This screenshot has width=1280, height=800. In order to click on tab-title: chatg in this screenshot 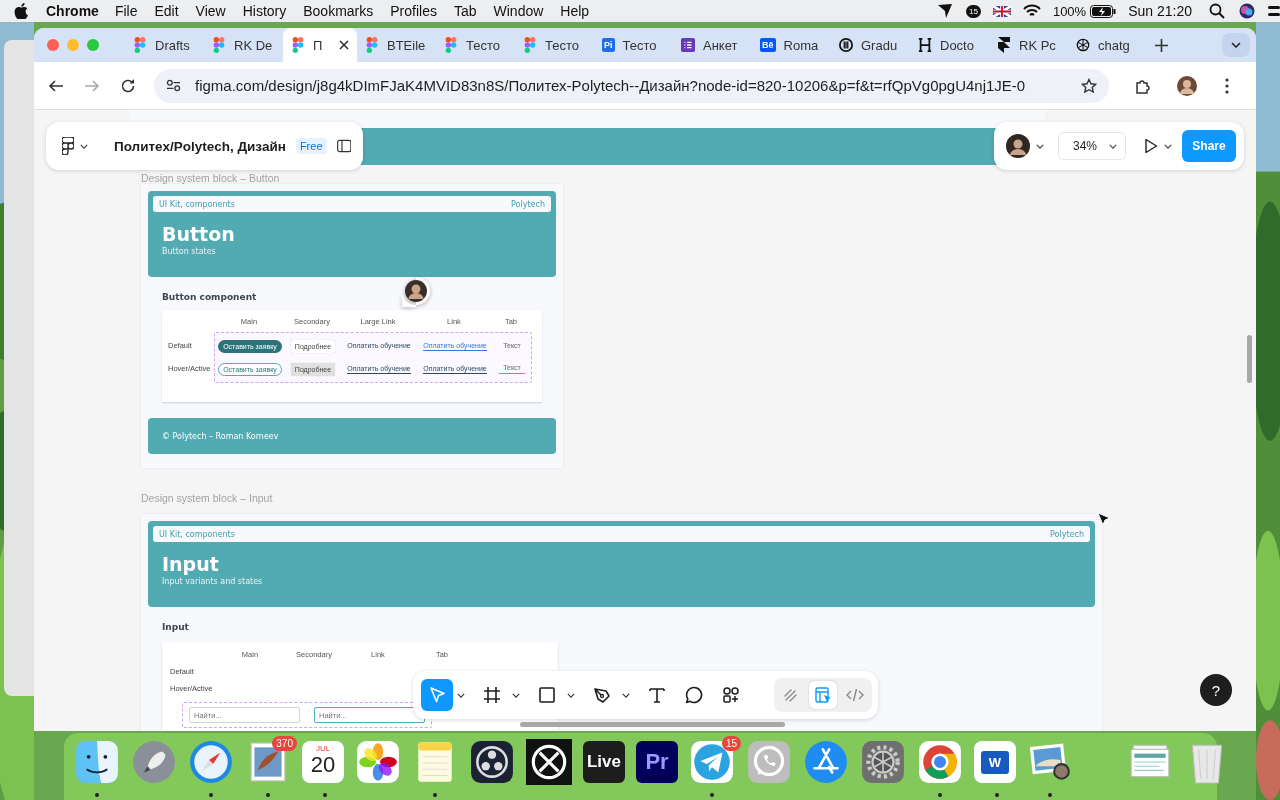, I will do `click(1114, 45)`.